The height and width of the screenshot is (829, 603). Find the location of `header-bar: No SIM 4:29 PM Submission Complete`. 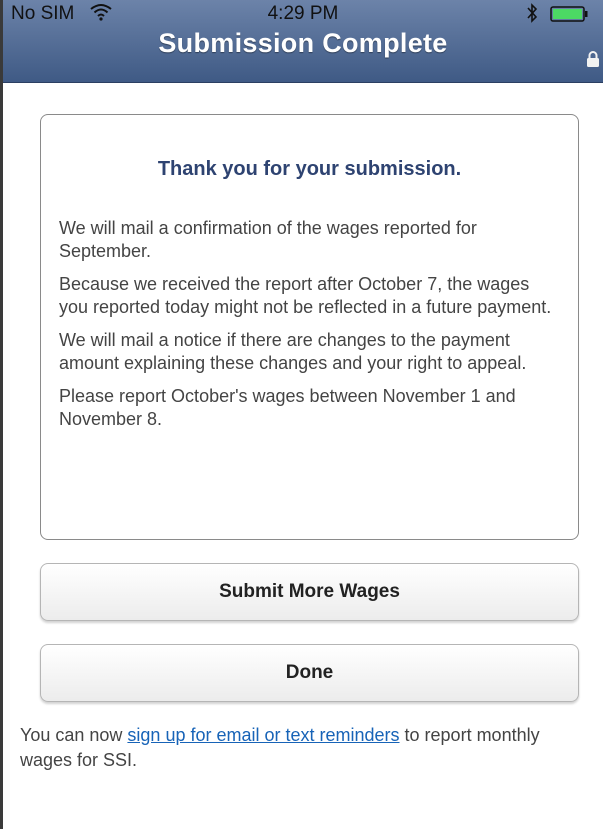

header-bar: No SIM 4:29 PM Submission Complete is located at coordinates (303, 41).